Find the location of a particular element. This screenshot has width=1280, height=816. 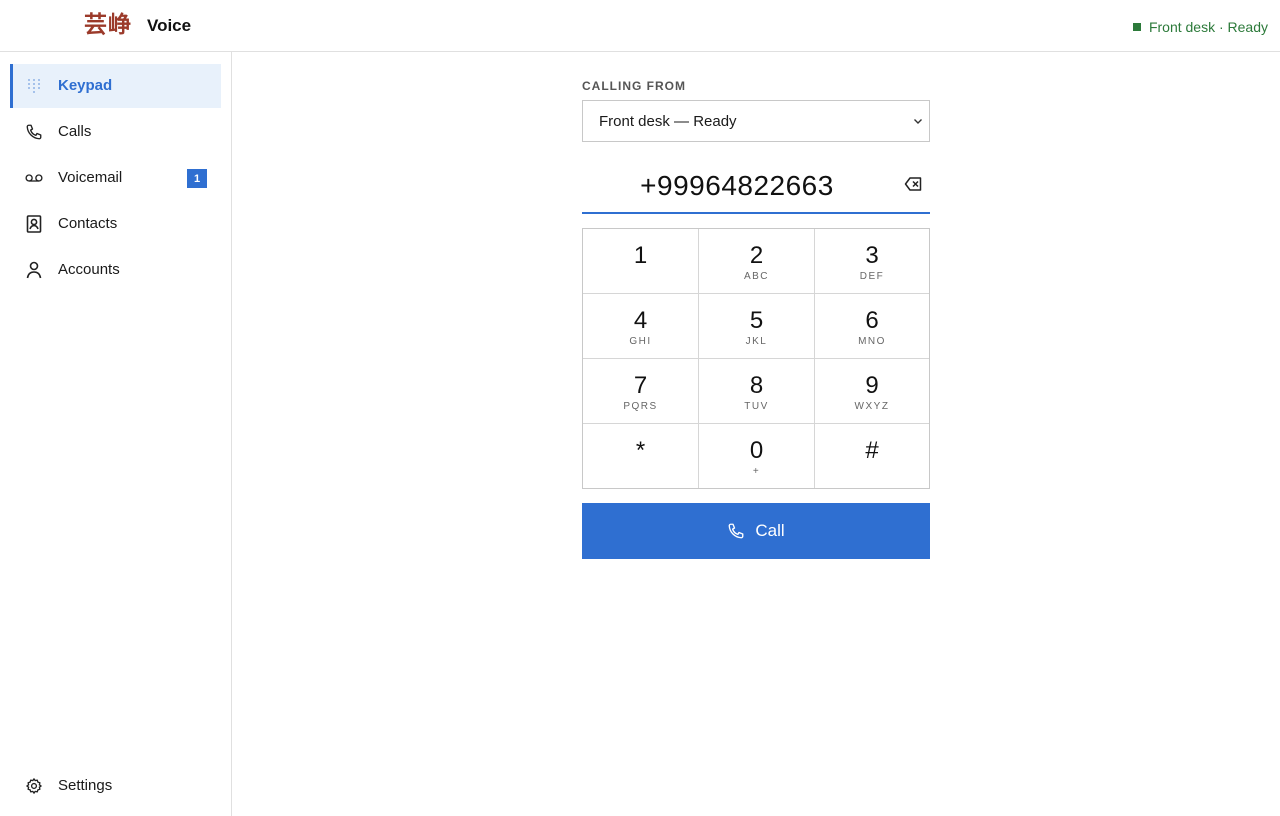

sidebar-item-keypad: Keypad is located at coordinates (115, 86).